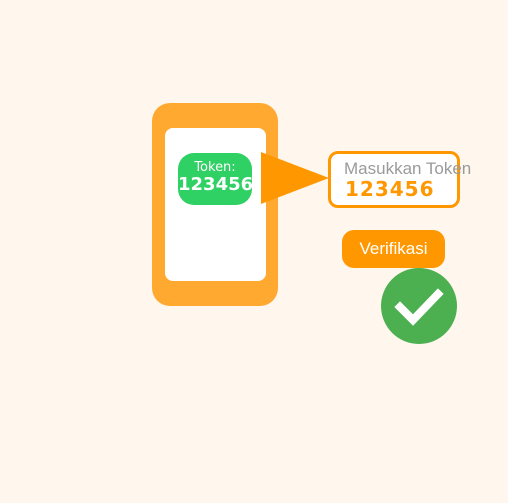 The width and height of the screenshot is (508, 503). Describe the element at coordinates (393, 249) in the screenshot. I see `verify-button: Verifikasi` at that location.